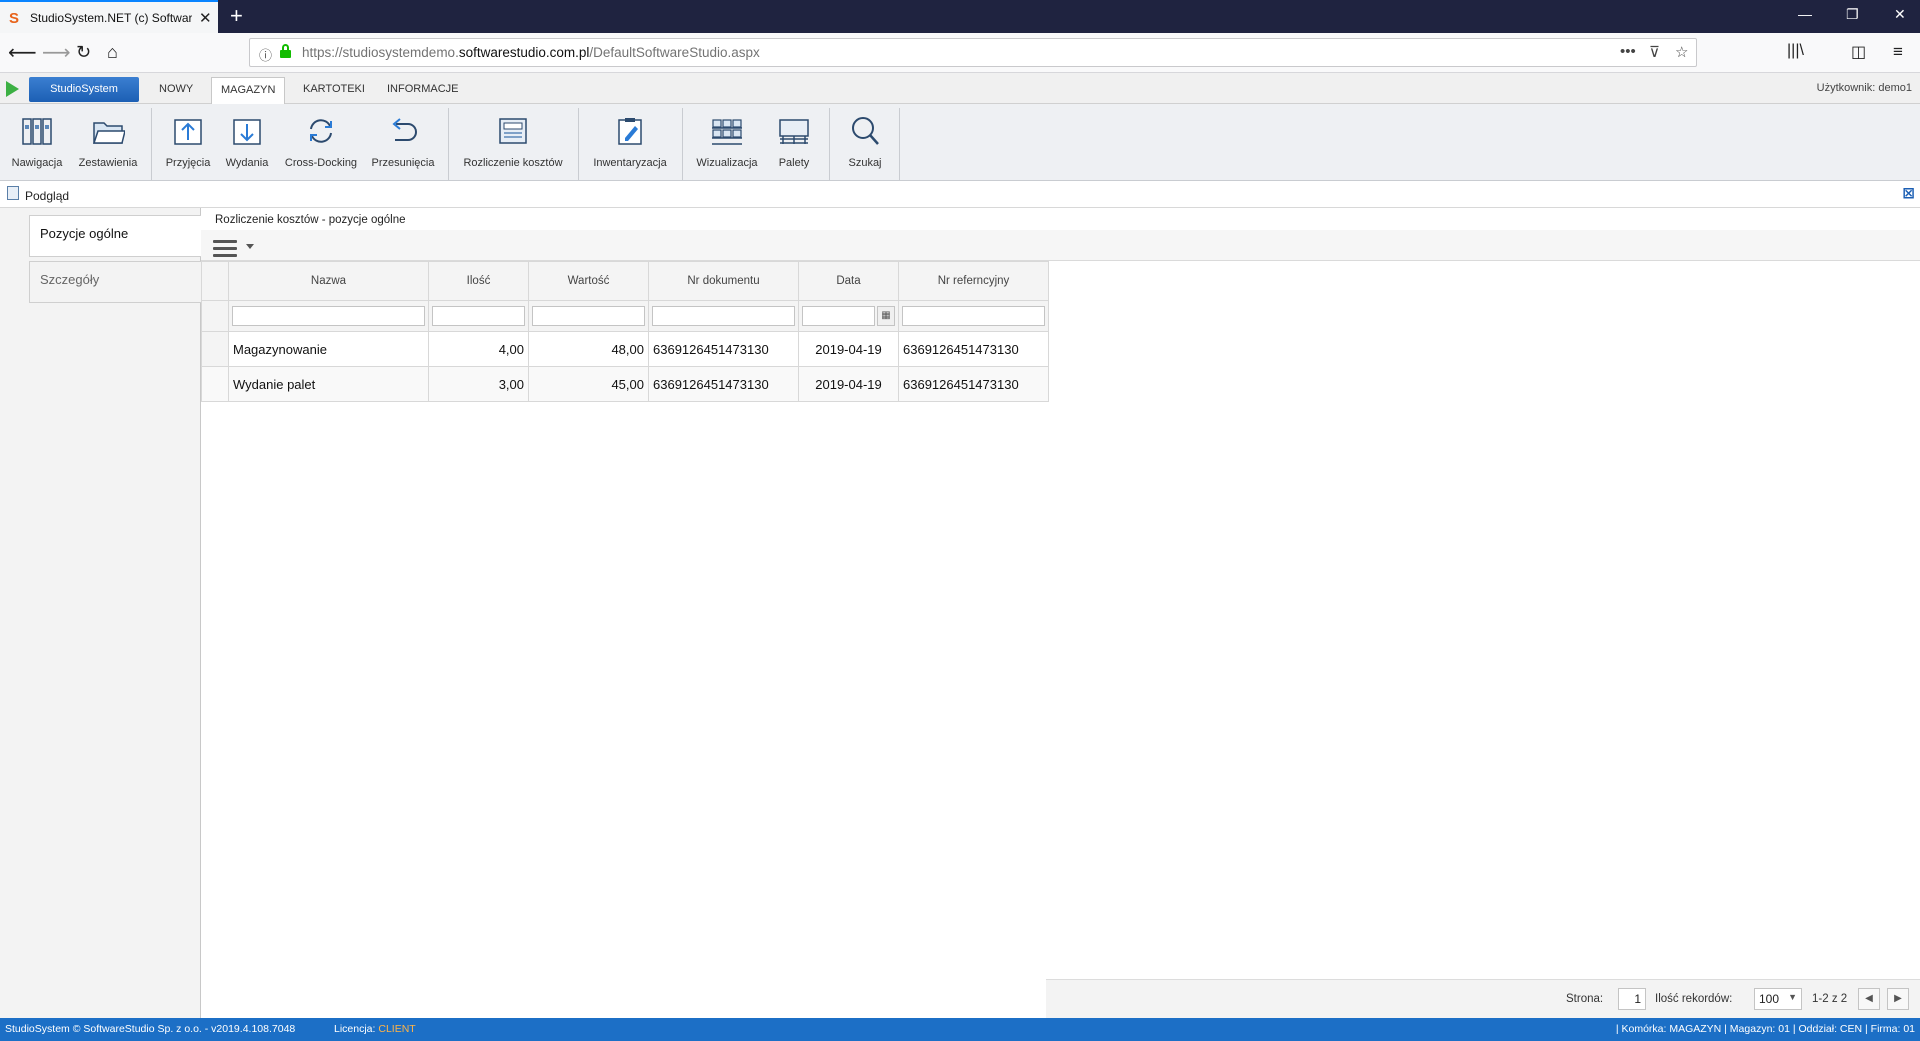  Describe the element at coordinates (838, 316) in the screenshot. I see `filter-data-input` at that location.